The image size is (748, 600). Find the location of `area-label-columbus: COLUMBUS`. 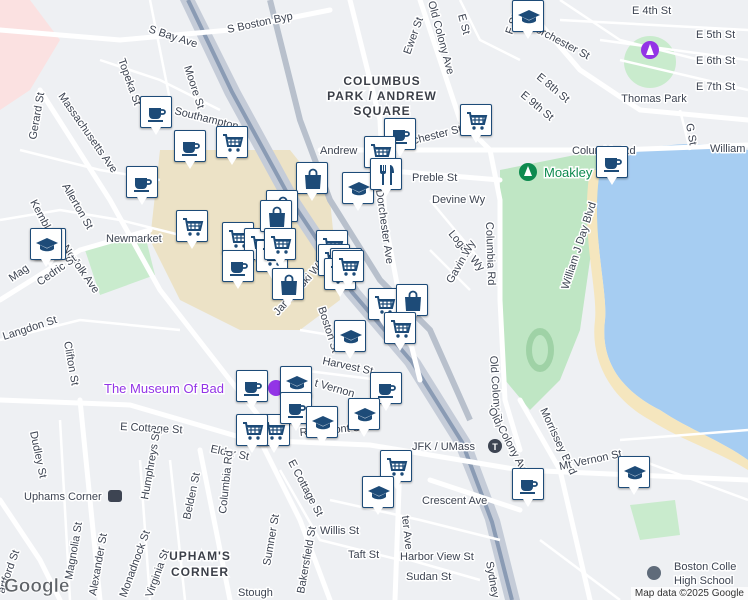

area-label-columbus: COLUMBUS is located at coordinates (381, 81).